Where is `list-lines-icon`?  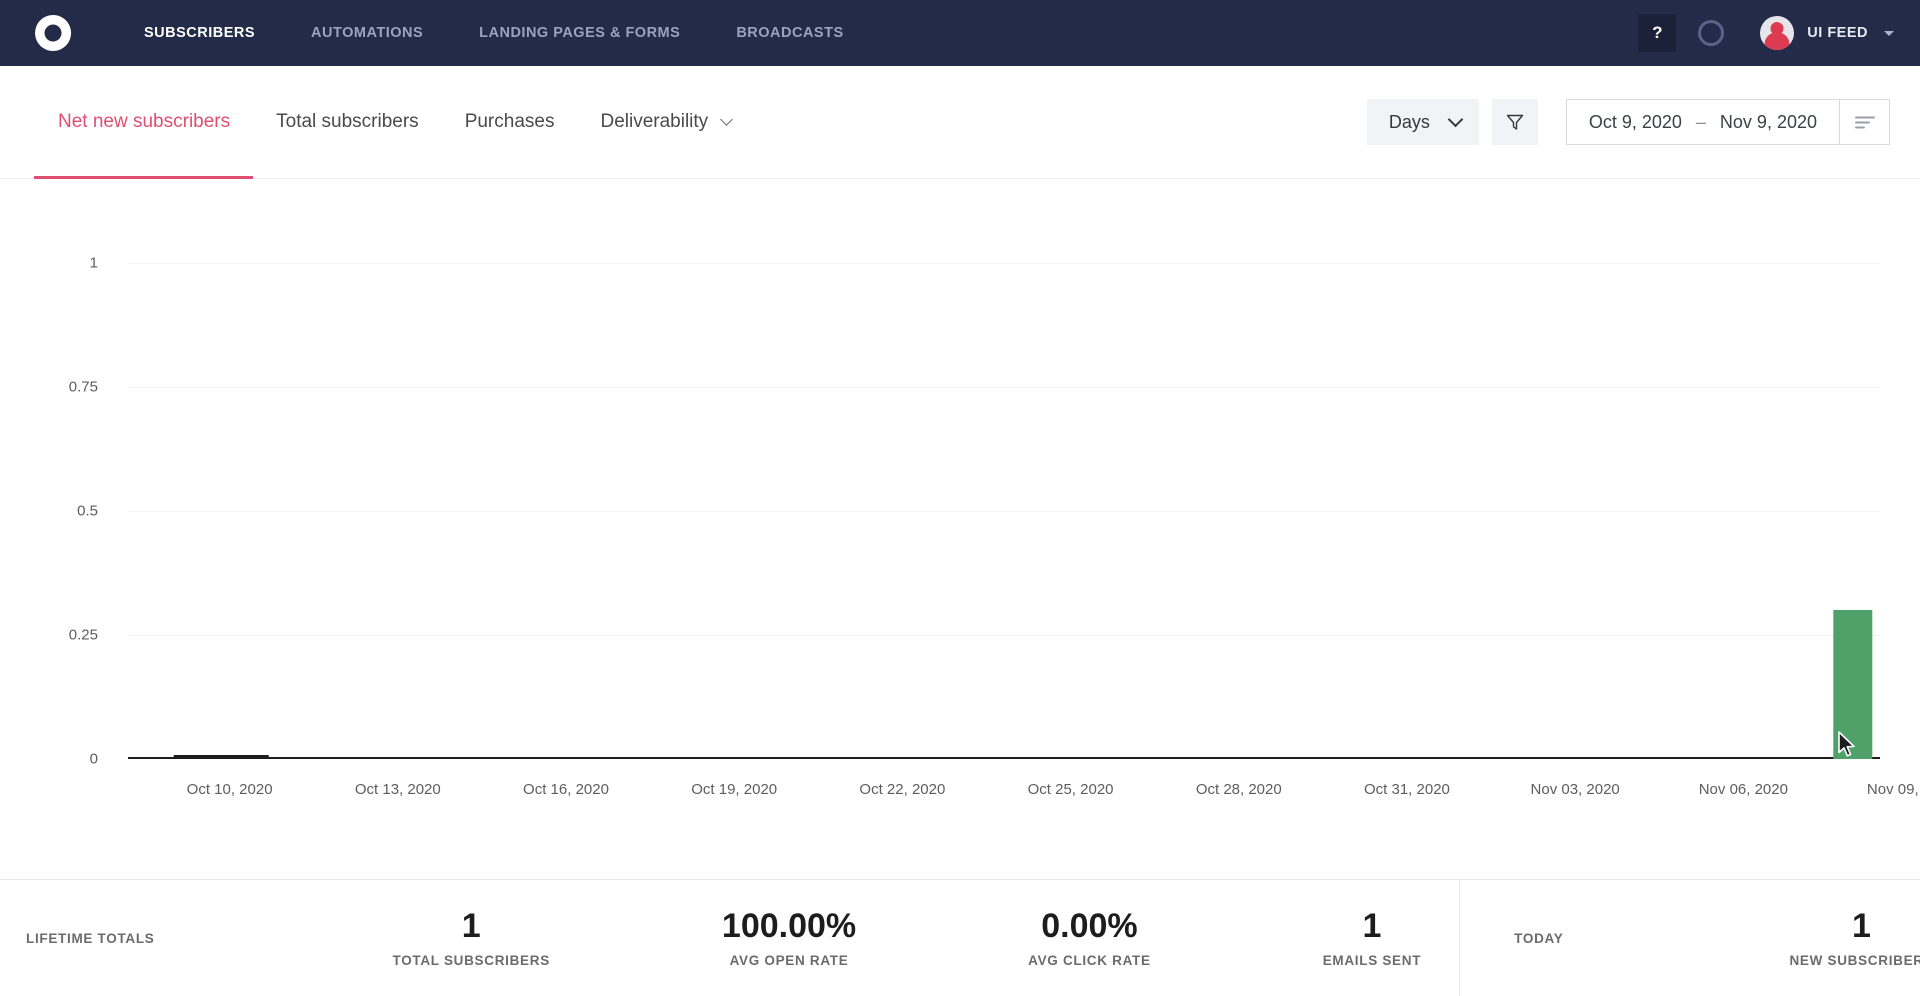
list-lines-icon is located at coordinates (1864, 122).